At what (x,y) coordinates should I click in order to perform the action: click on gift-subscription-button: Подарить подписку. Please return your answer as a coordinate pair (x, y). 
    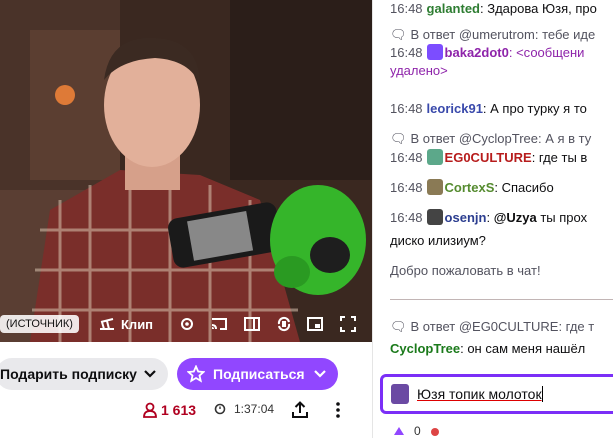
    Looking at the image, I should click on (84, 374).